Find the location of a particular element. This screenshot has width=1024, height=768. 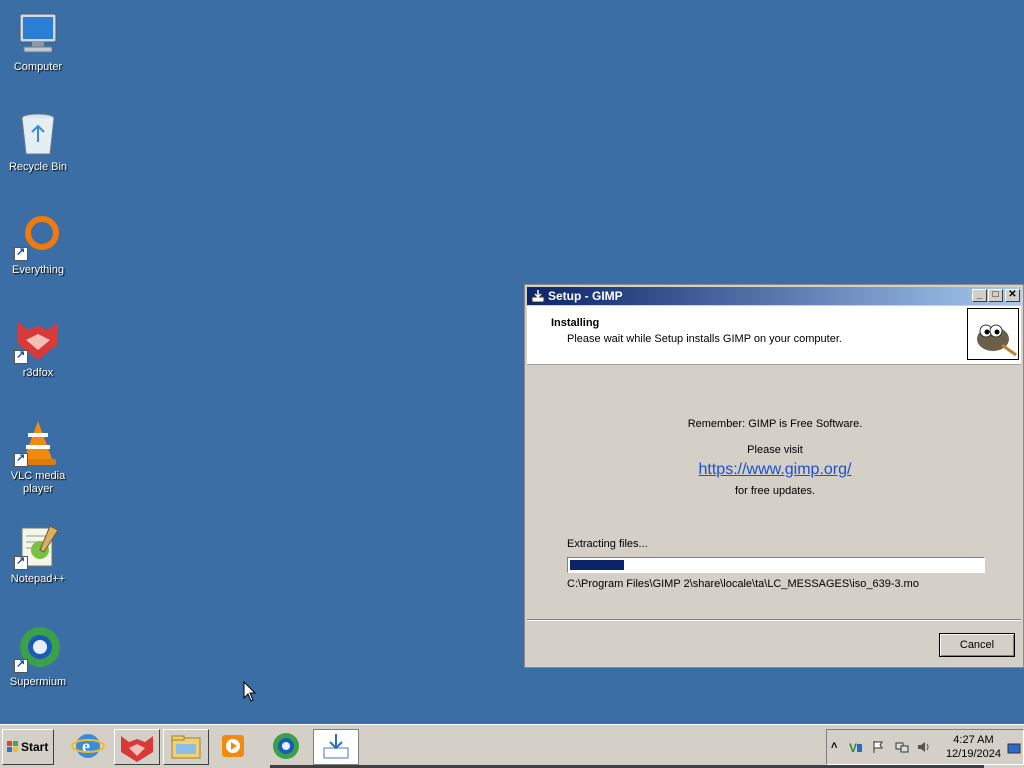

show-hidden-icons-icon: ˄ is located at coordinates (838, 747).